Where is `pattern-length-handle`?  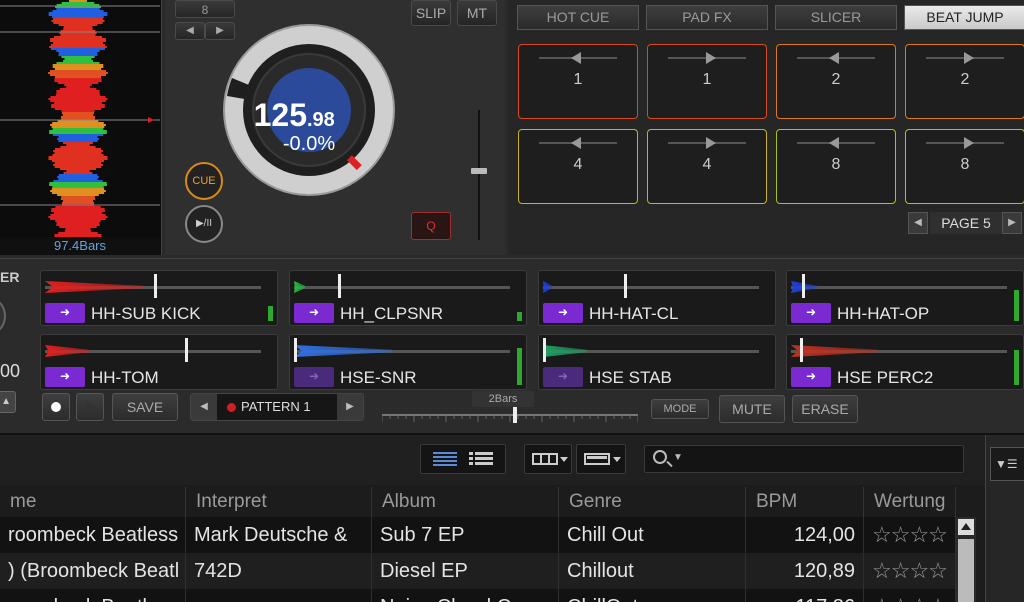 pattern-length-handle is located at coordinates (515, 415).